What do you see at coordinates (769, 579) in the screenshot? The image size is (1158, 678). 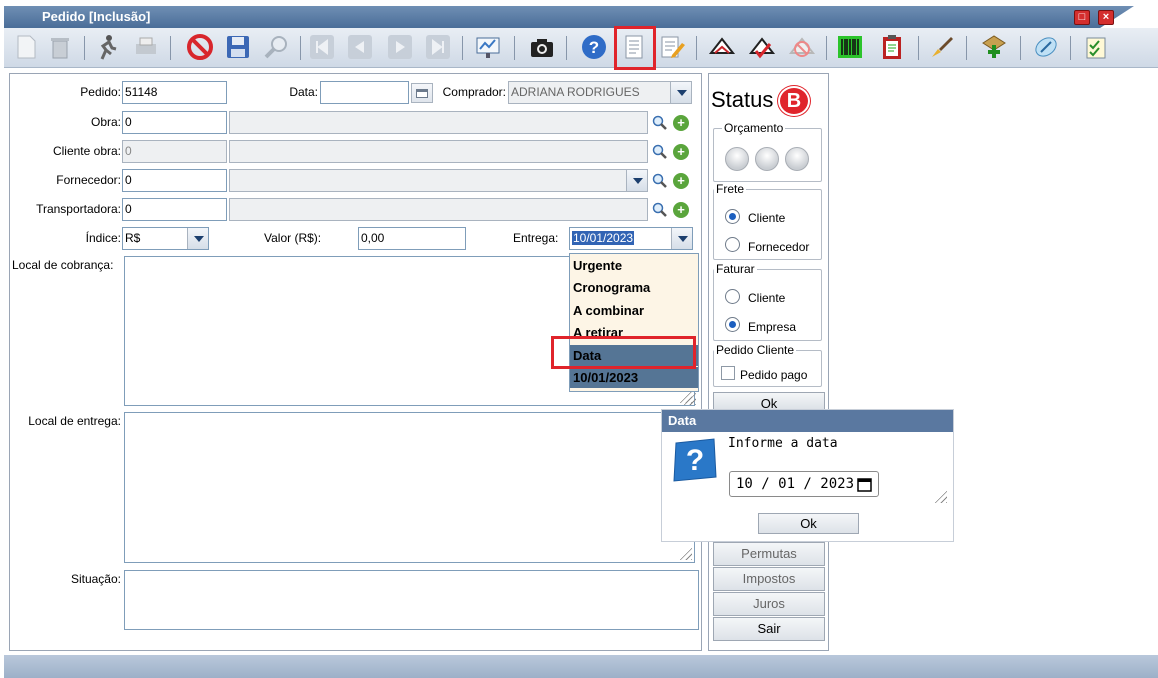 I see `impostos-button: Impostos` at bounding box center [769, 579].